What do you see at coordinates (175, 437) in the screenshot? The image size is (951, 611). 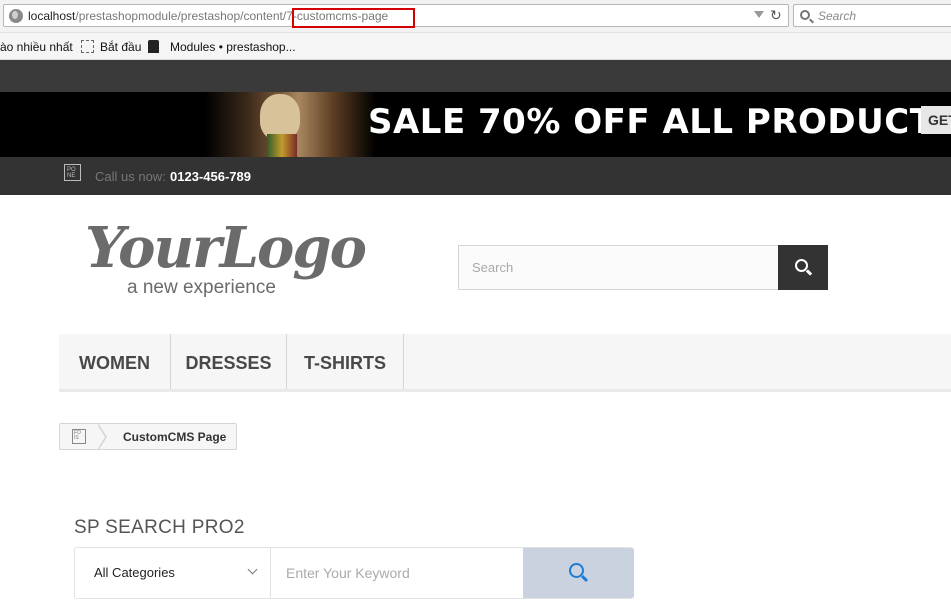 I see `breadcrumb-current: CustomCMS Page` at bounding box center [175, 437].